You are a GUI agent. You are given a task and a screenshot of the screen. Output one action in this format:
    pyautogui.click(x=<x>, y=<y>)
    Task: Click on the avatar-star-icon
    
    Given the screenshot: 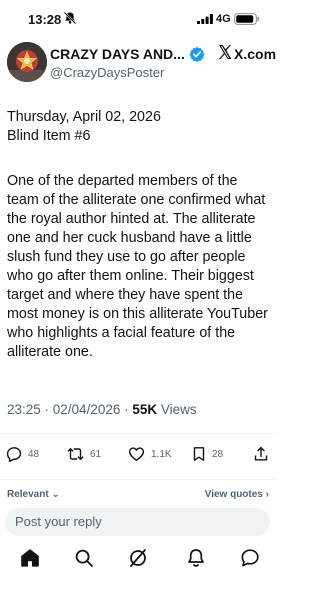 What is the action you would take?
    pyautogui.click(x=27, y=62)
    